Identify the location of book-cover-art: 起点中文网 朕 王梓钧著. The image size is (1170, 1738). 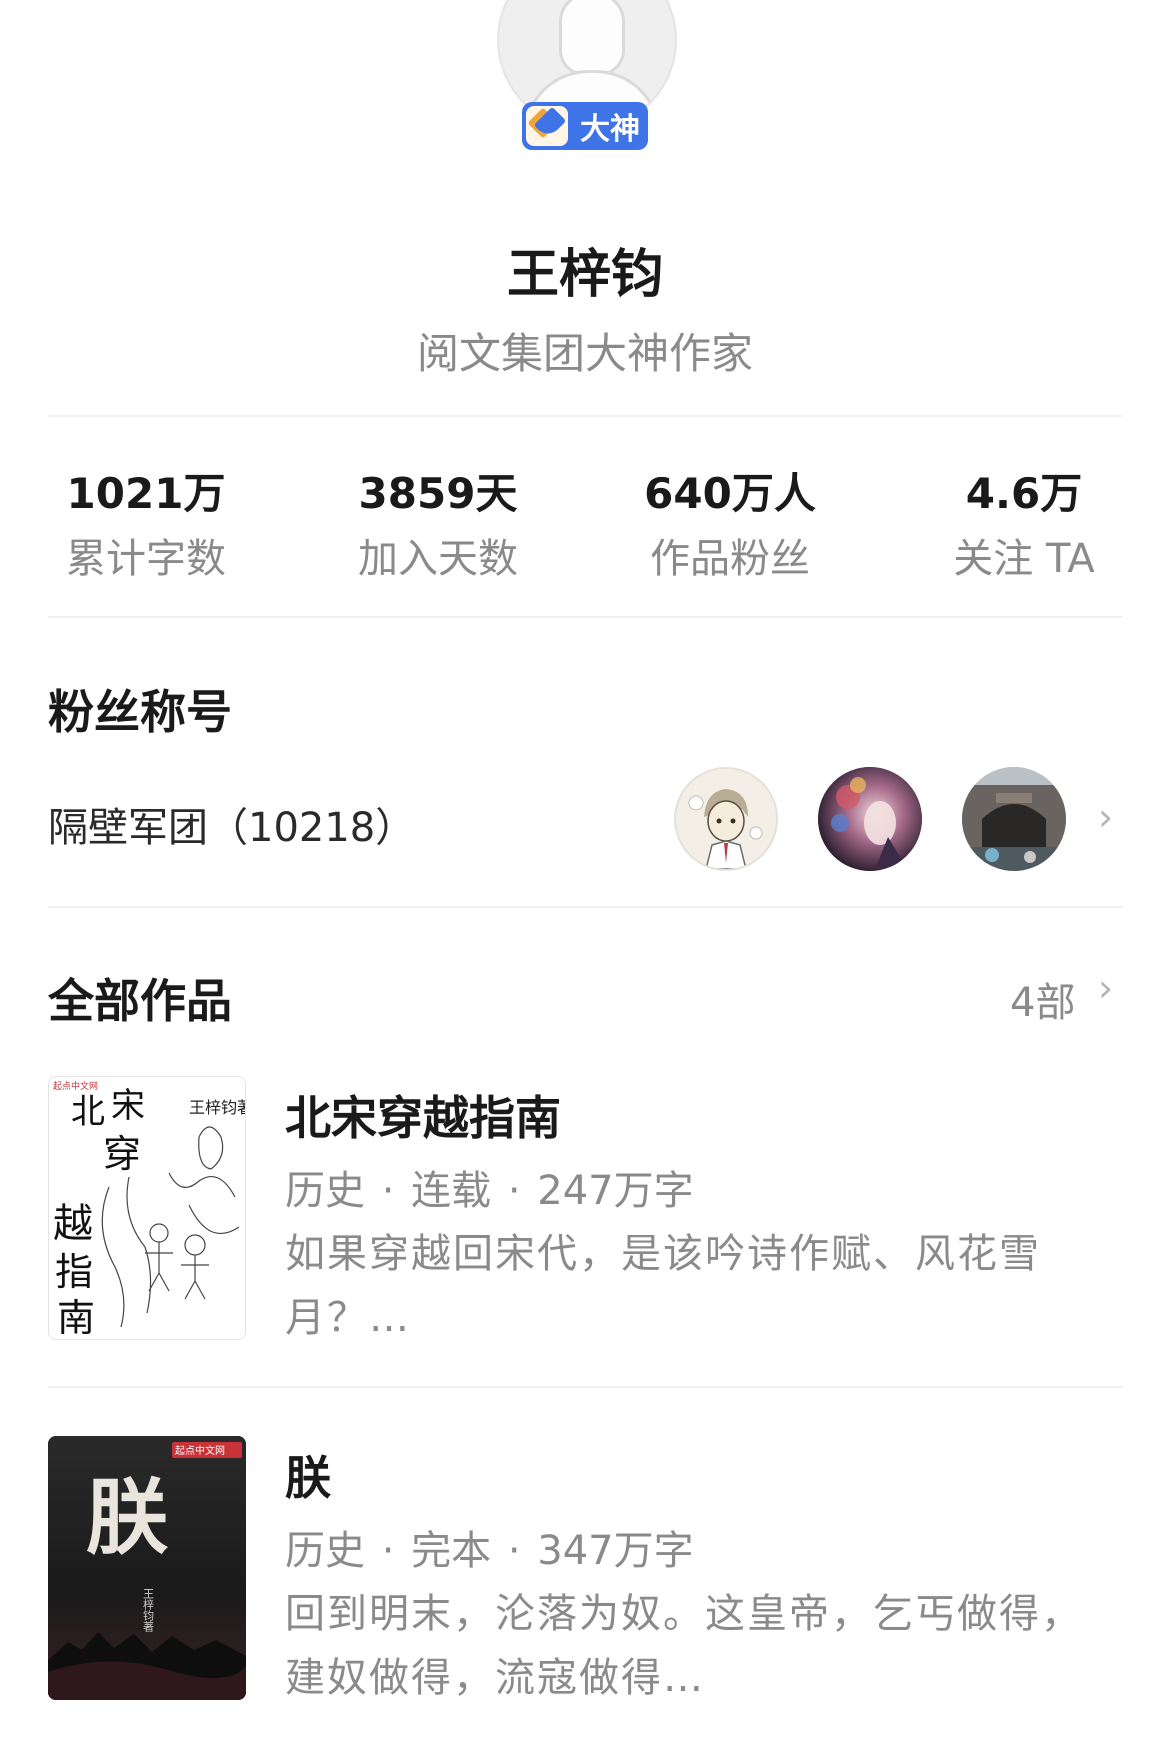
(147, 1568).